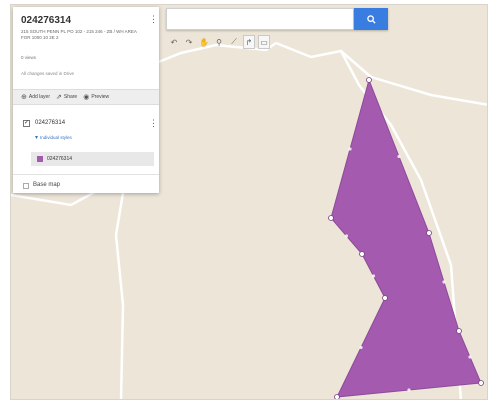  Describe the element at coordinates (46, 20) in the screenshot. I see `map-title: 024276314` at that location.